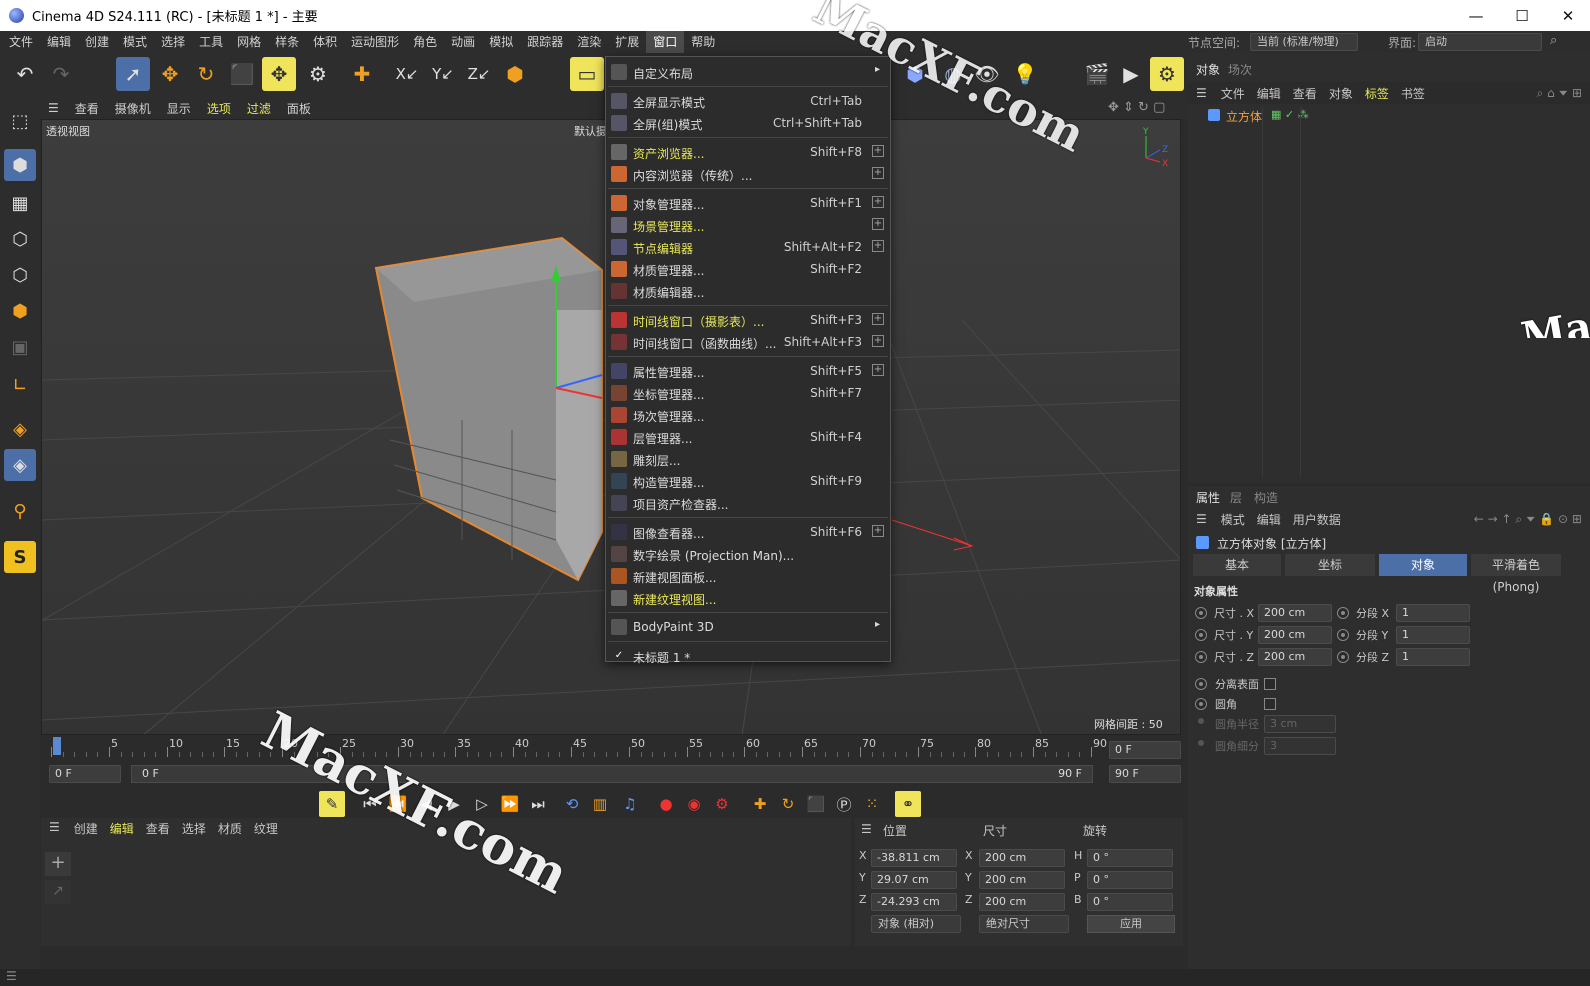 The height and width of the screenshot is (986, 1590). What do you see at coordinates (1208, 69) in the screenshot?
I see `tab-objects: 对象` at bounding box center [1208, 69].